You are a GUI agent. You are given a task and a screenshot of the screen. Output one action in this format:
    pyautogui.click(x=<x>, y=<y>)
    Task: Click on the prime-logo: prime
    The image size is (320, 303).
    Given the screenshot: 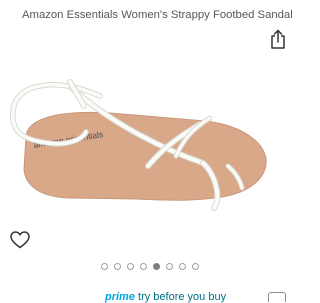 What is the action you would take?
    pyautogui.click(x=120, y=297)
    